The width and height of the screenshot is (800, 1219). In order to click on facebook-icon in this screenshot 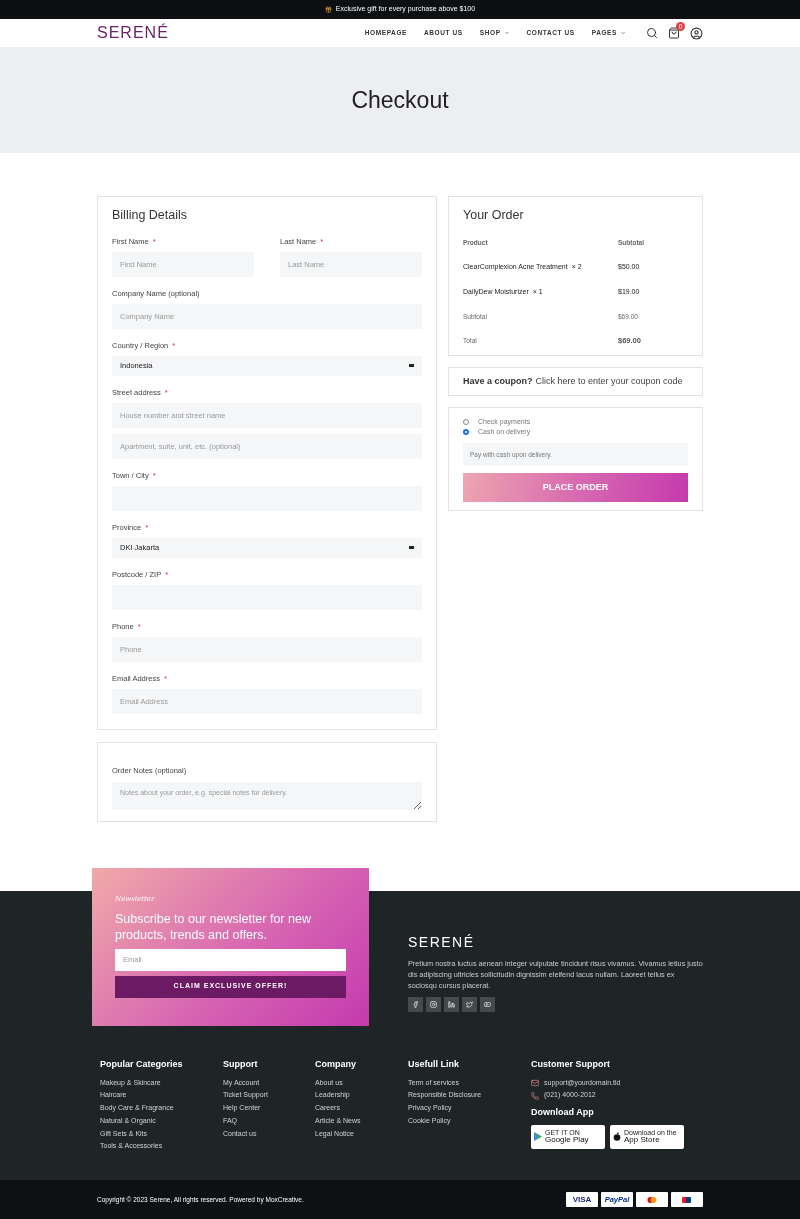, I will do `click(415, 1004)`.